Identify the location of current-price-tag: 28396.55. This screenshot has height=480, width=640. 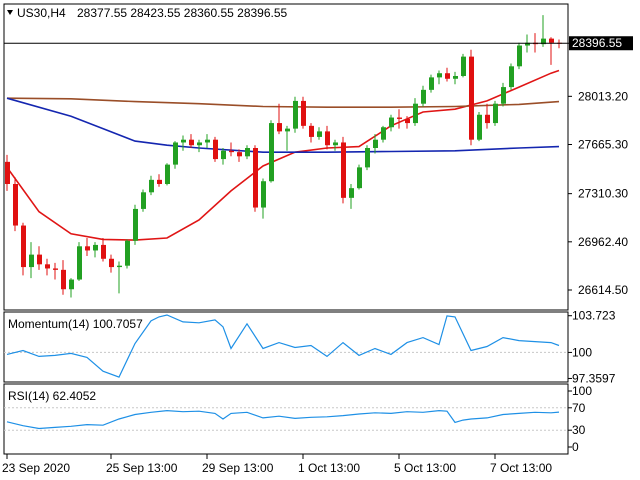
(601, 43).